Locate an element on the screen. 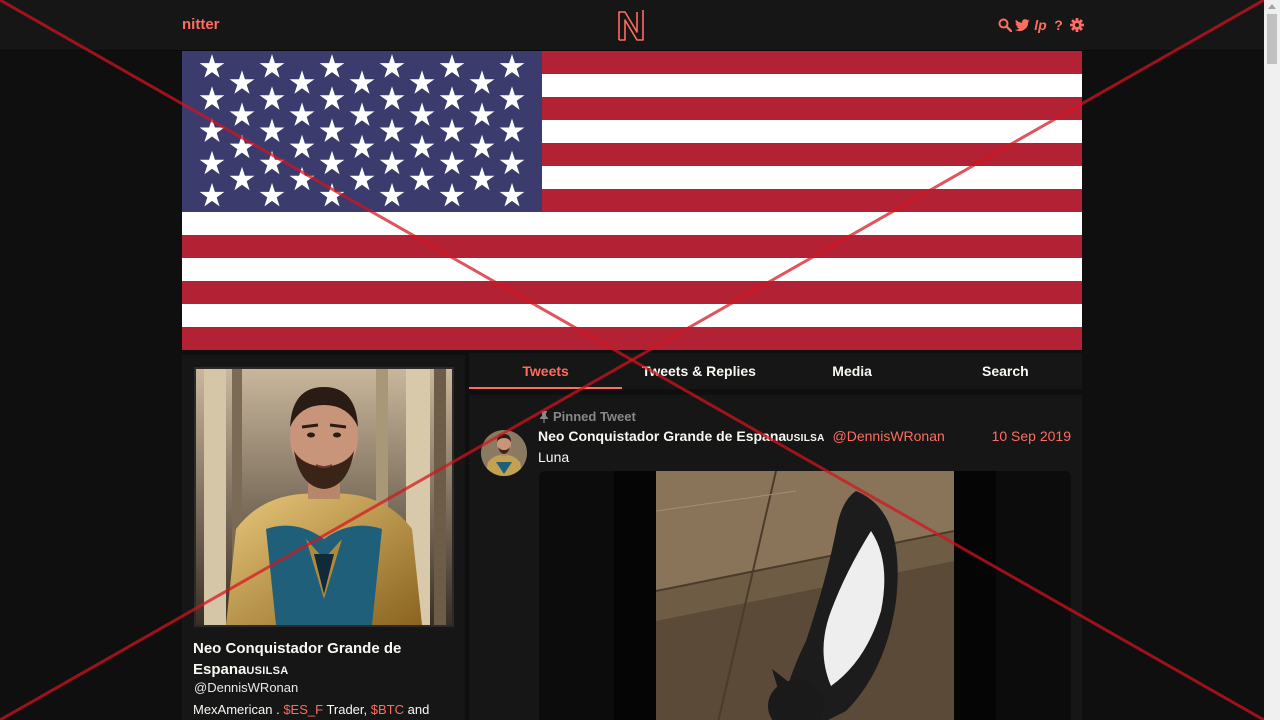 This screenshot has width=1280, height=720. tweet-fullname: Neo Conquistador Grande de EspanaUSILSA is located at coordinates (681, 436).